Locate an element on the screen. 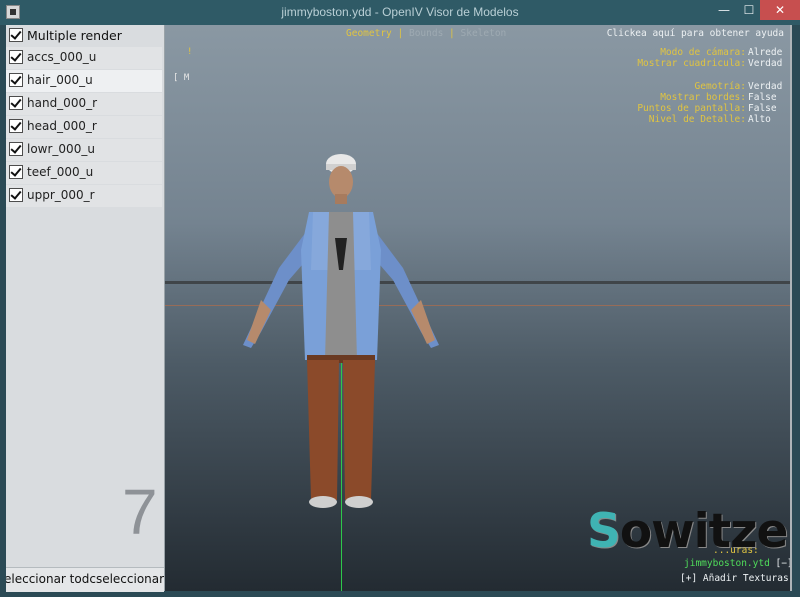 The height and width of the screenshot is (597, 800). viewport-tabs: Geometry | Bounds | Skeleton is located at coordinates (426, 33).